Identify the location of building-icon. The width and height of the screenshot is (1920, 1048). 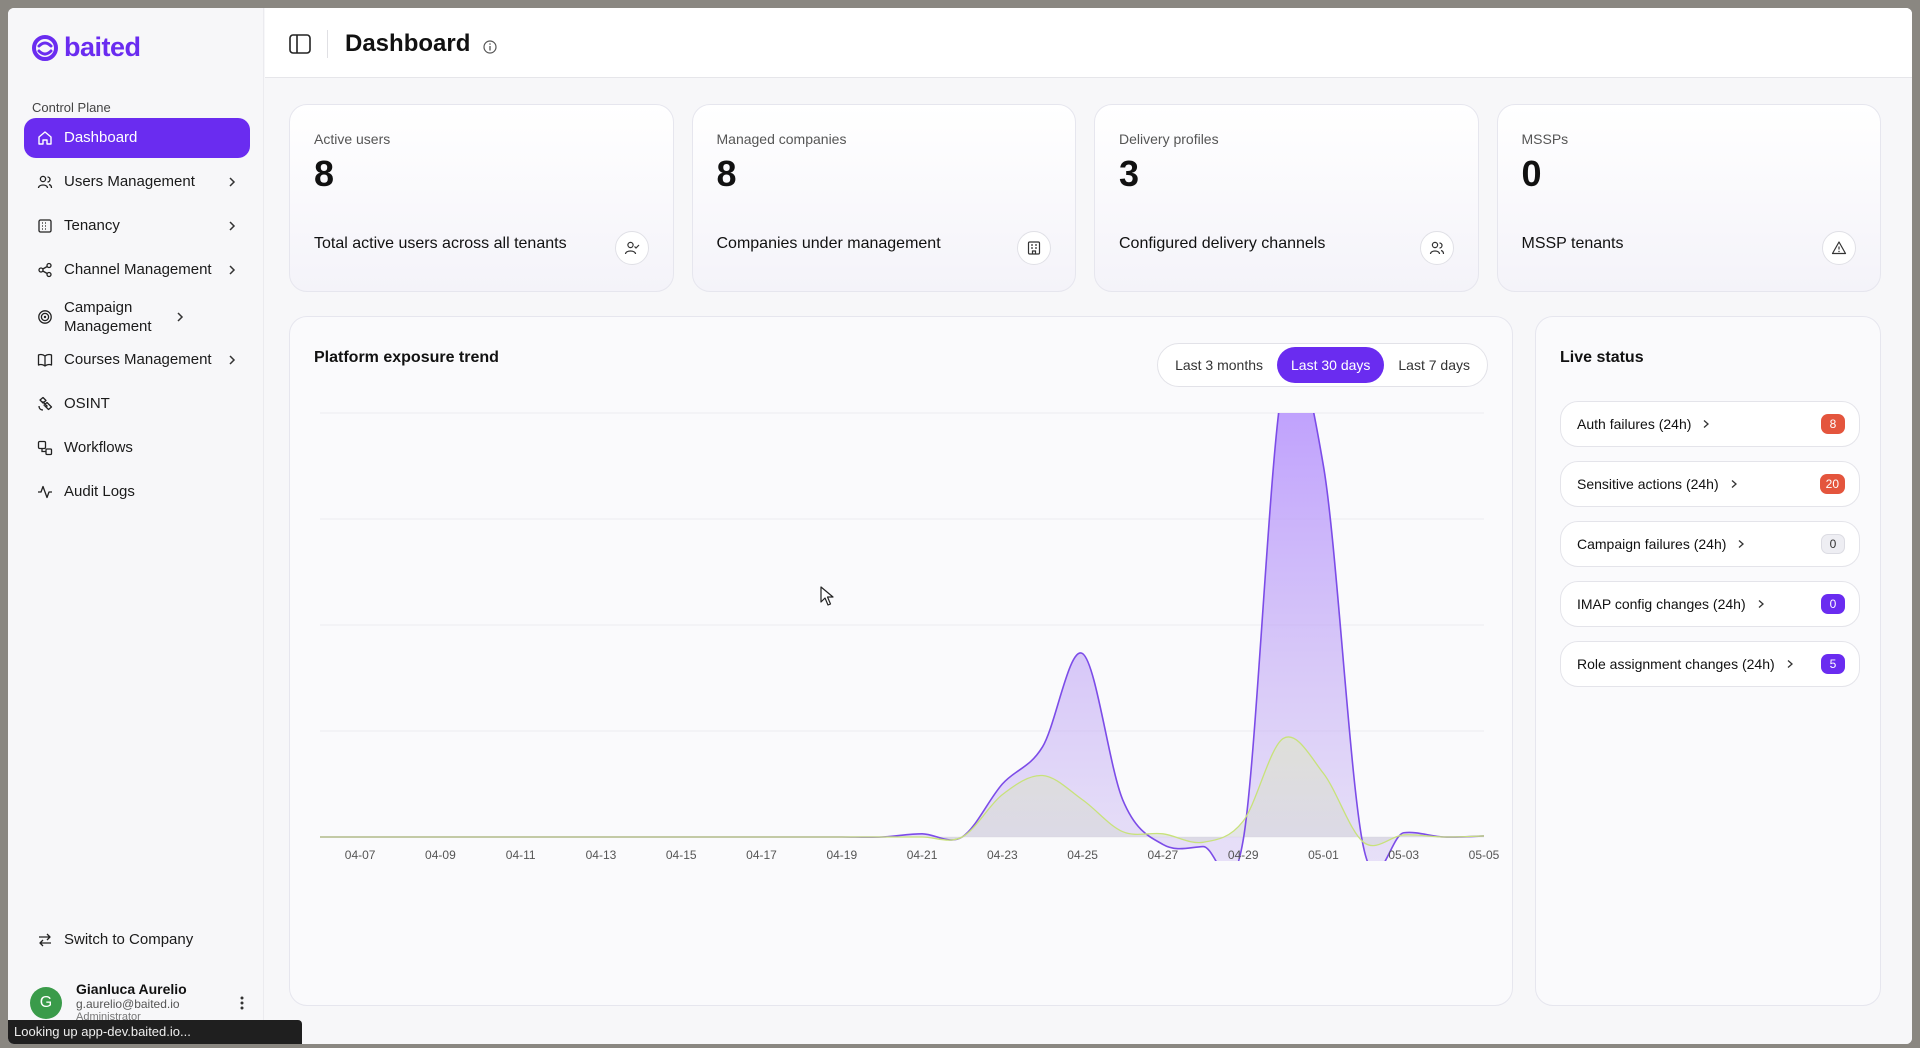
(1034, 248).